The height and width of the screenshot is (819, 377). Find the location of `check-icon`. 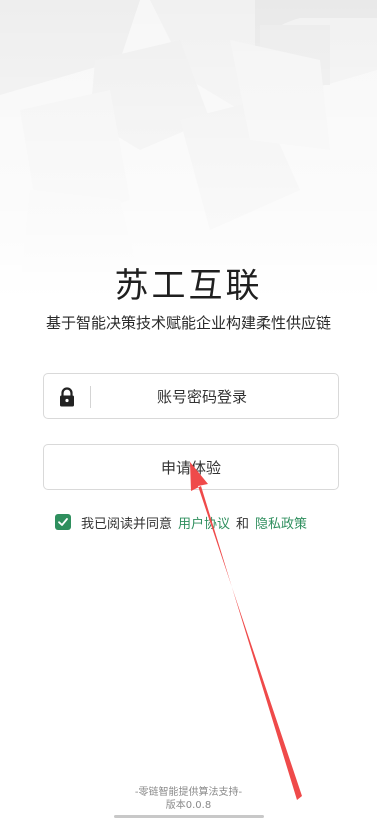

check-icon is located at coordinates (63, 522).